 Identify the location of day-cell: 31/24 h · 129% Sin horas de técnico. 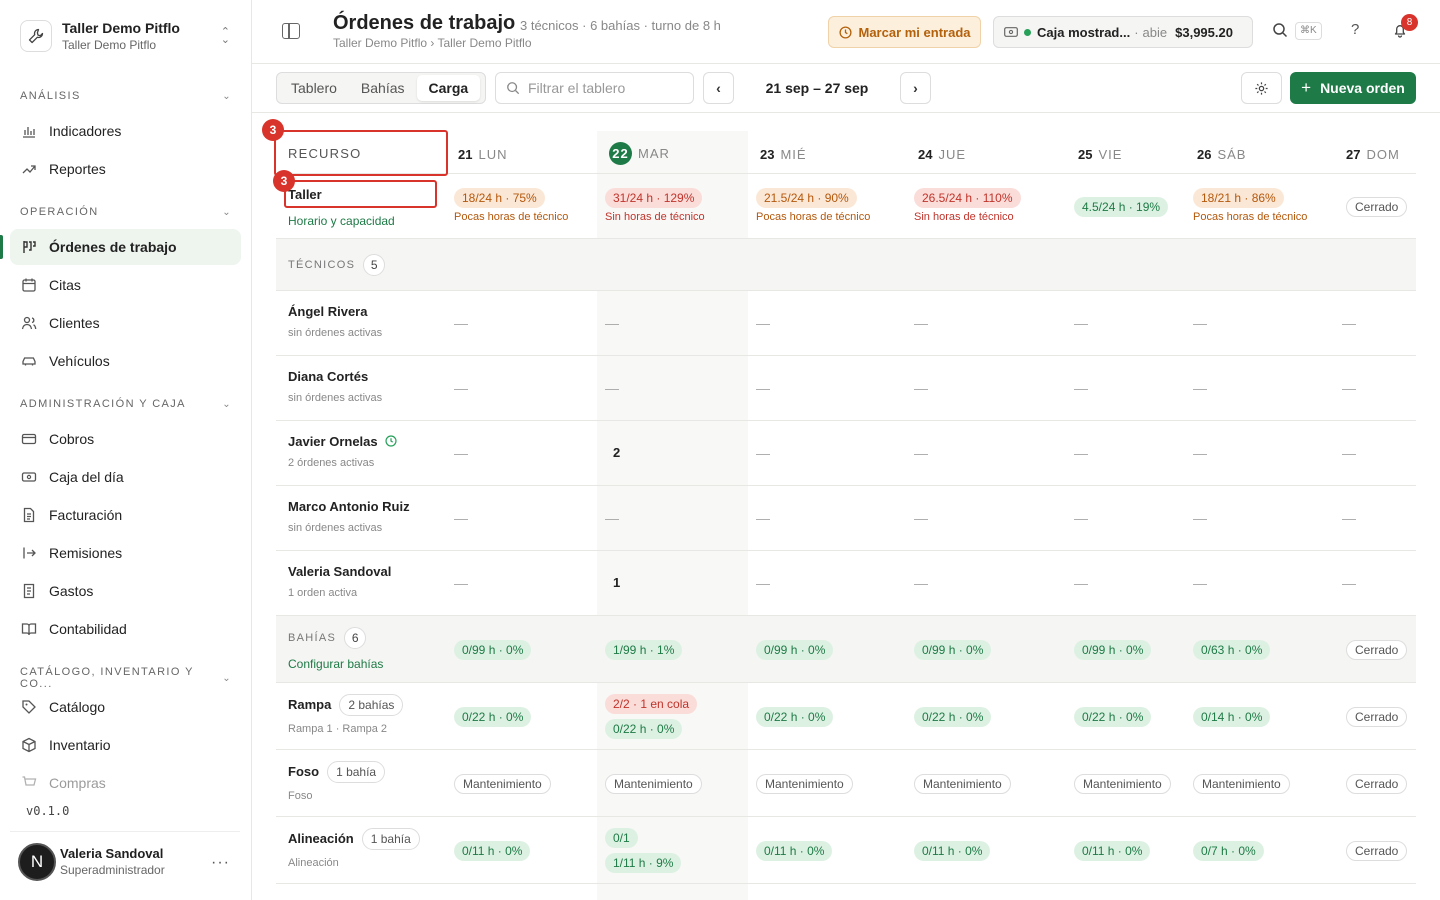
(672, 206).